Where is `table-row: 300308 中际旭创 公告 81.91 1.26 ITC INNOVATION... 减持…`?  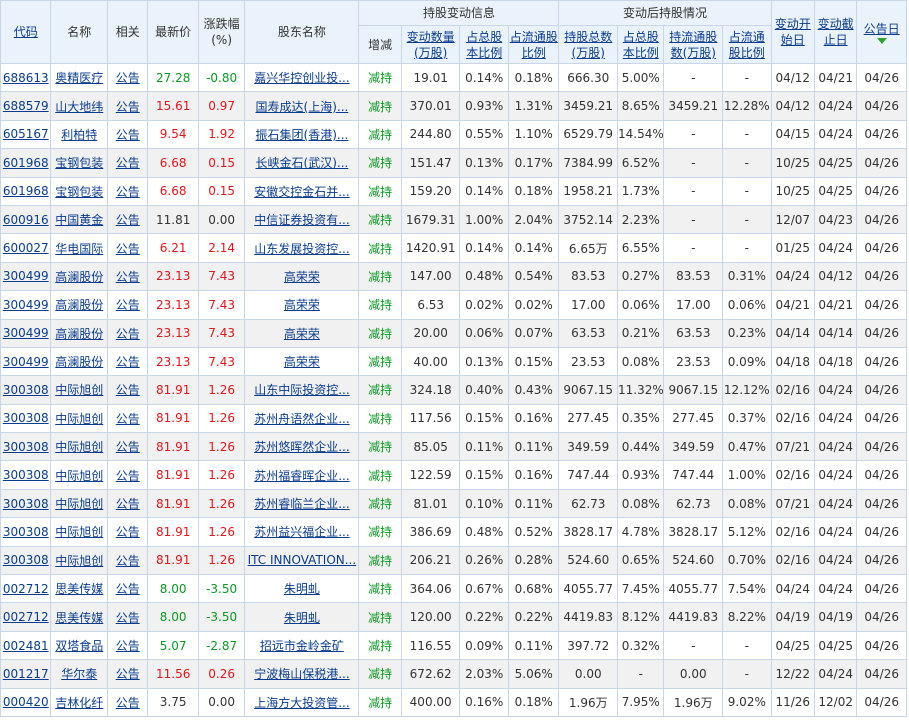 table-row: 300308 中际旭创 公告 81.91 1.26 ITC INNOVATION... 减持… is located at coordinates (453, 560).